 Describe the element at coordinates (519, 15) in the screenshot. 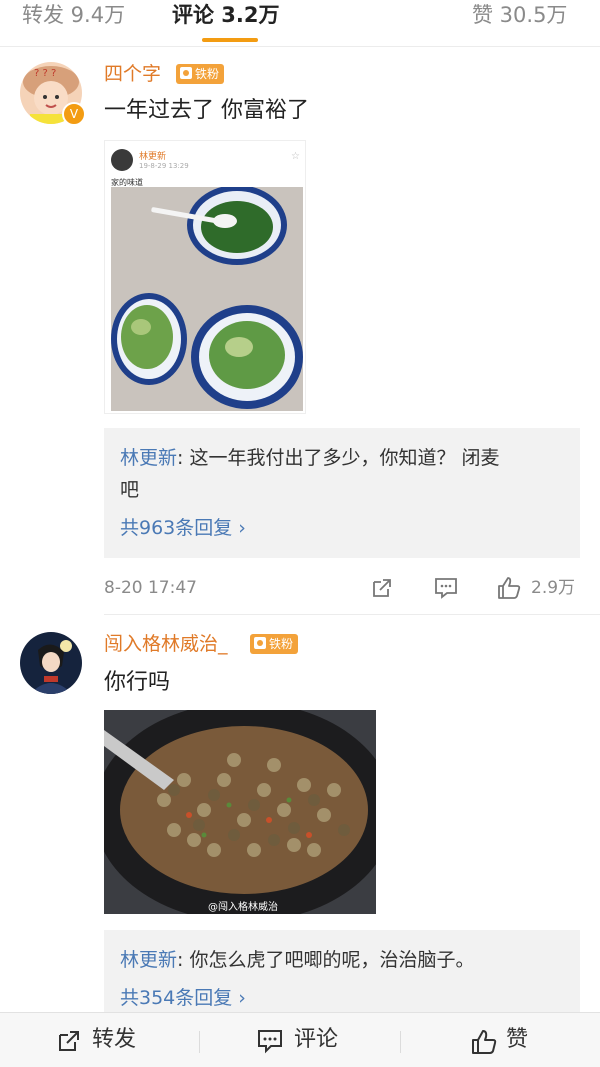

I see `tab-likes: 赞 30.5万` at that location.